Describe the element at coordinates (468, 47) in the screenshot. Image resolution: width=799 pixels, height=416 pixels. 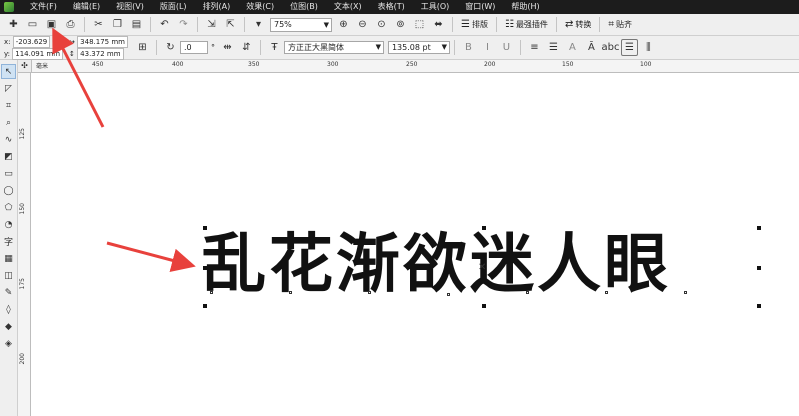
I see `bold-icon: B` at that location.